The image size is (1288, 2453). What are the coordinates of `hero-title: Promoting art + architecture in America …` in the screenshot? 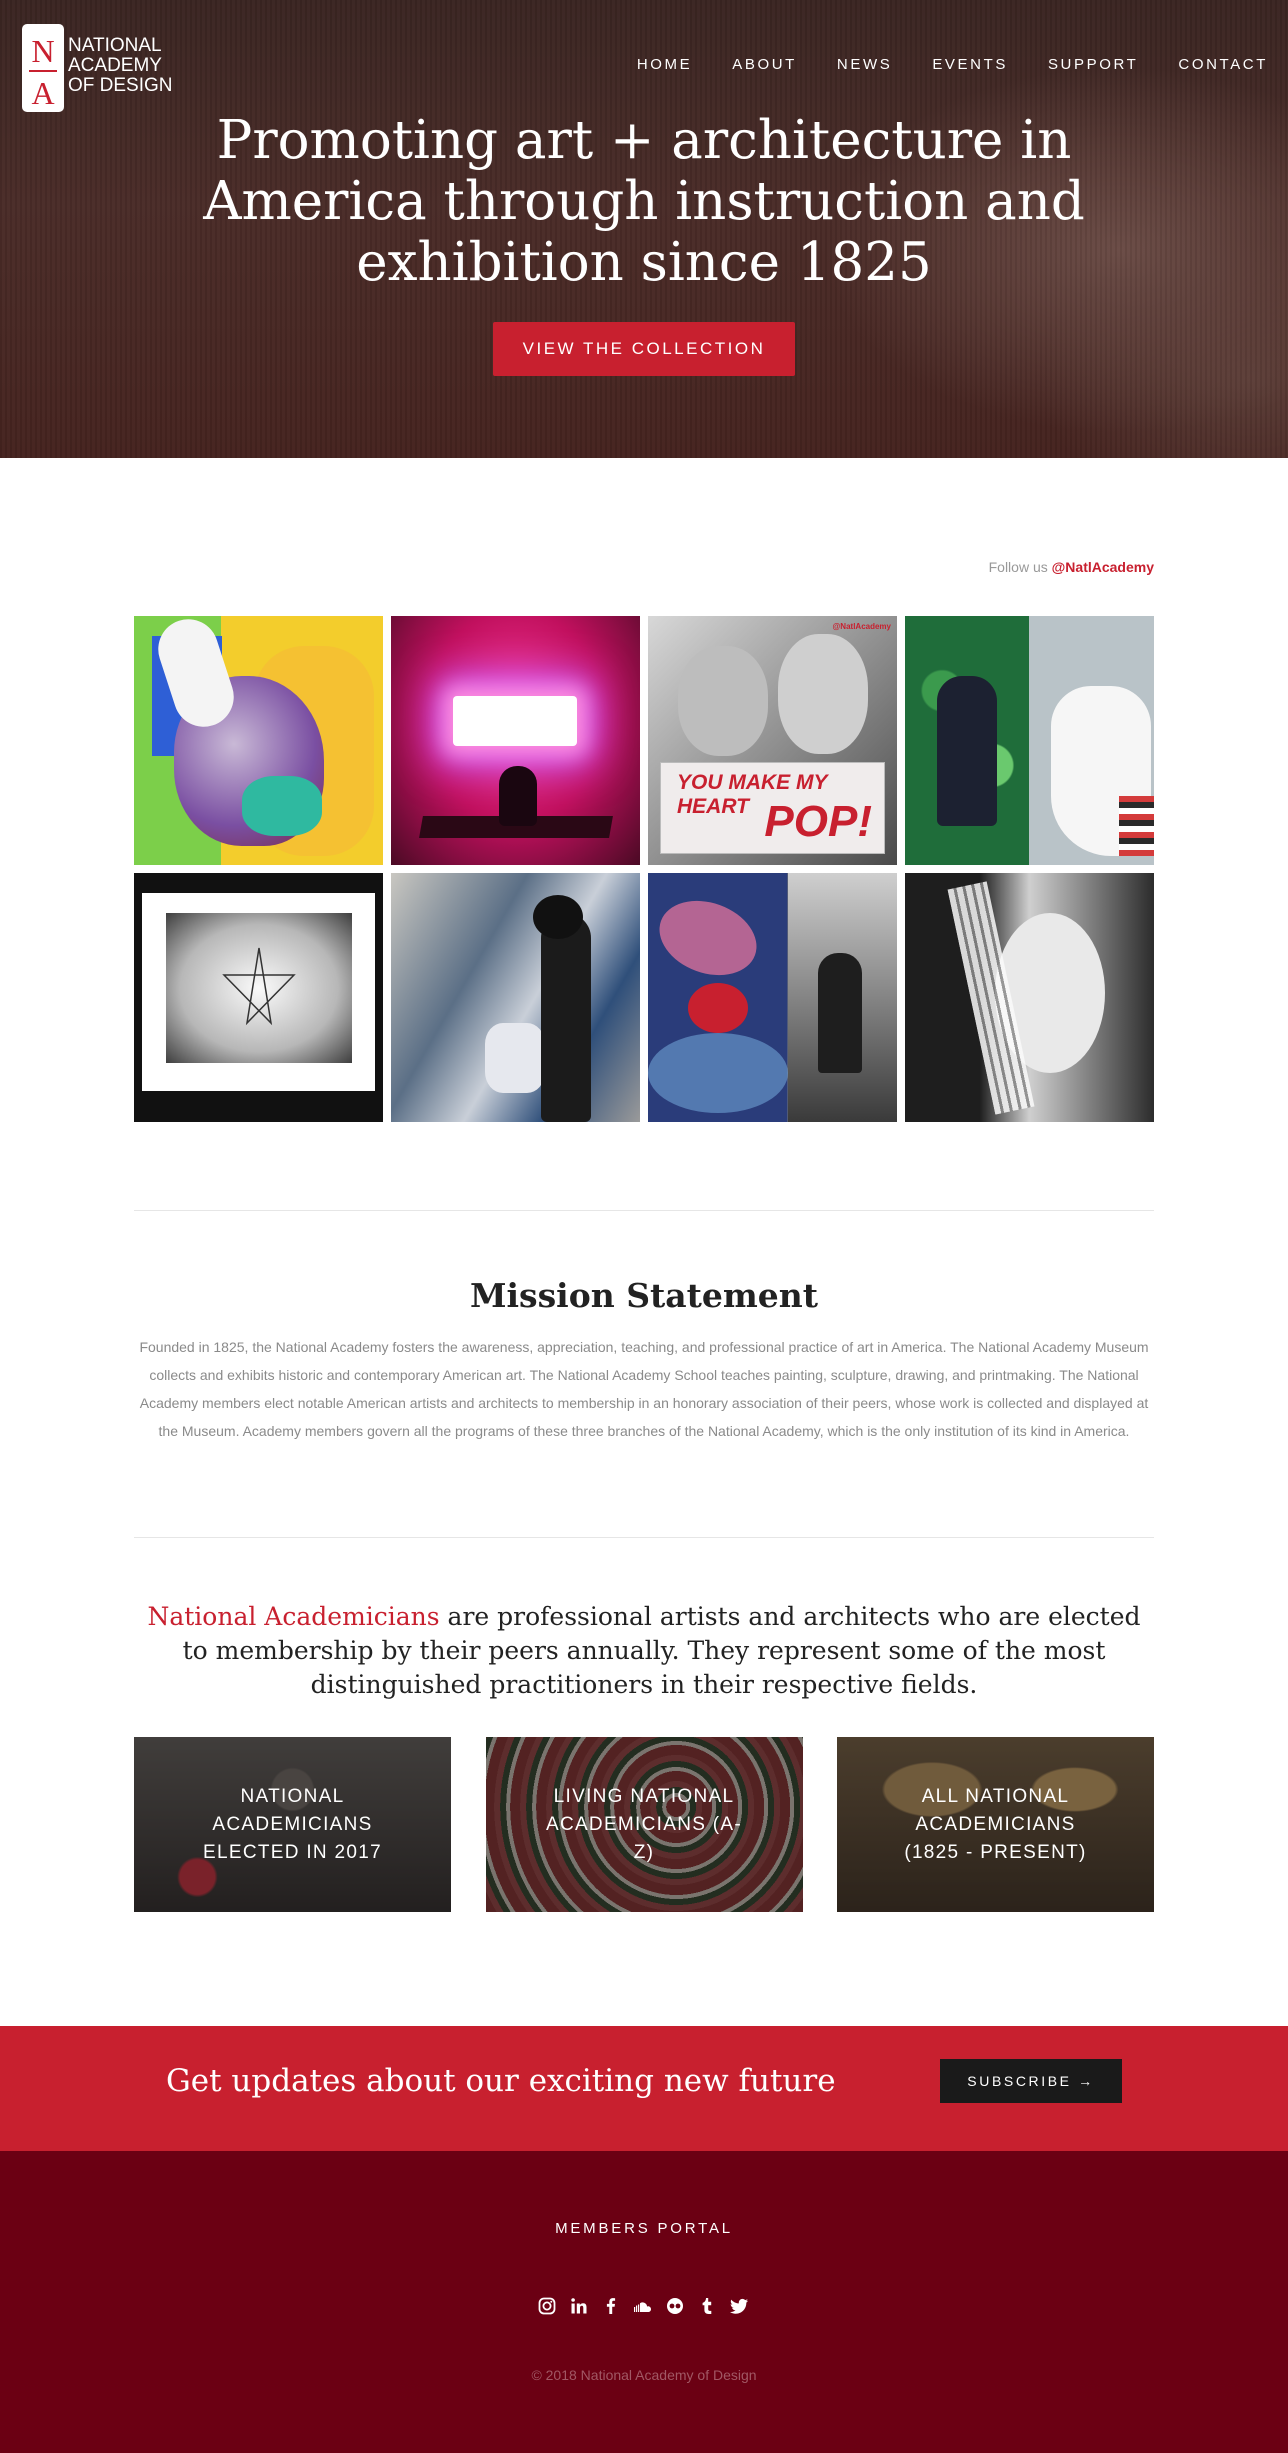 It's located at (644, 201).